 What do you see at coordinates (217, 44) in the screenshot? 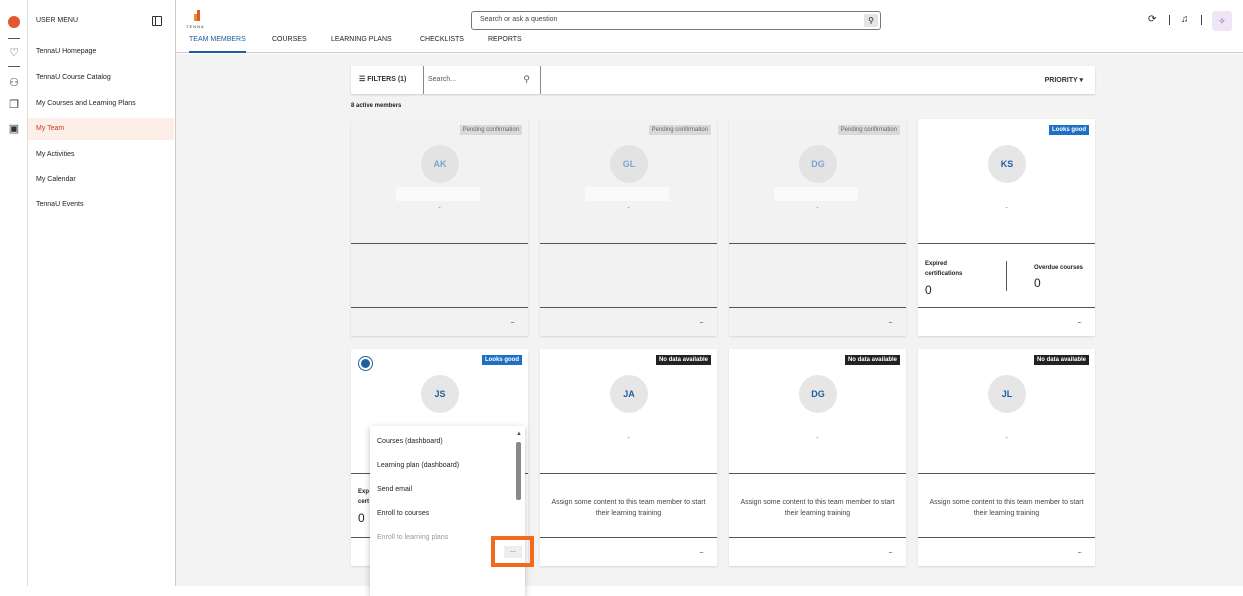
I see `tab-team-members: TEAM MEMBERS` at bounding box center [217, 44].